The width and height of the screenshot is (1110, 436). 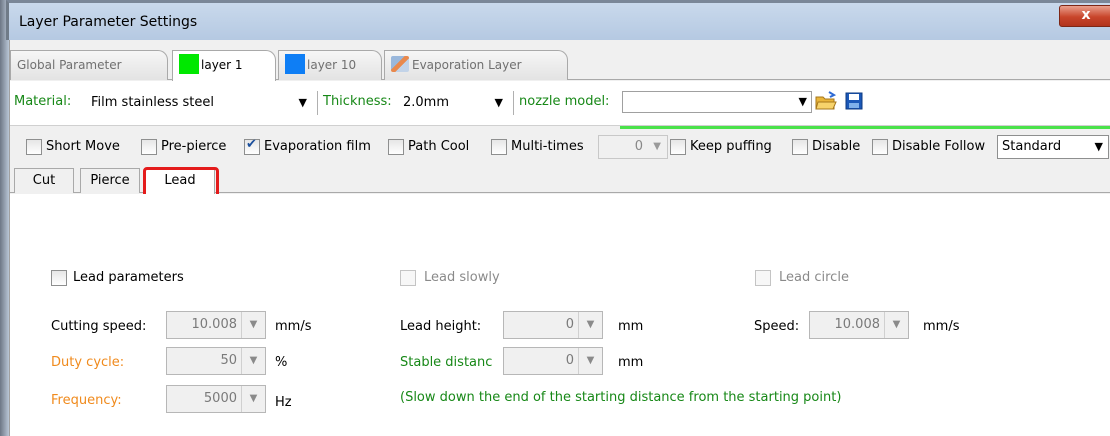 I want to click on multi-times-label: Multi-times, so click(x=547, y=146).